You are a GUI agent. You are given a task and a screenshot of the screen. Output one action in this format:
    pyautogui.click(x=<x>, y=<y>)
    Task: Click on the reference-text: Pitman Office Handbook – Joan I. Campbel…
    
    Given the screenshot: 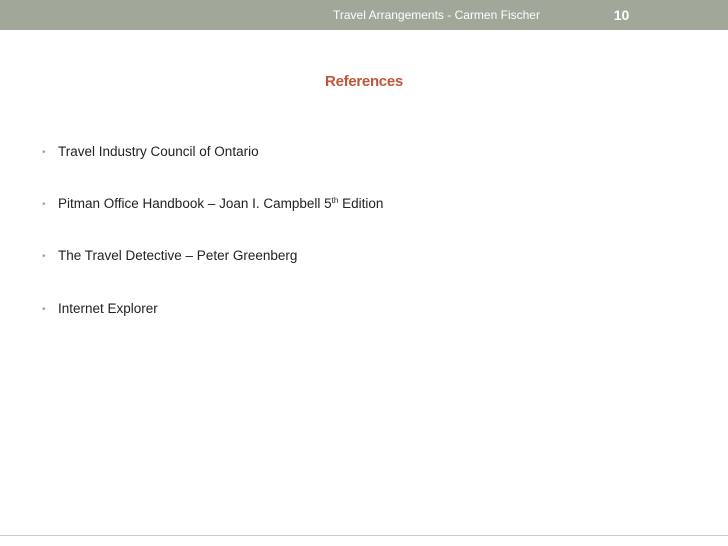 What is the action you would take?
    pyautogui.click(x=220, y=203)
    